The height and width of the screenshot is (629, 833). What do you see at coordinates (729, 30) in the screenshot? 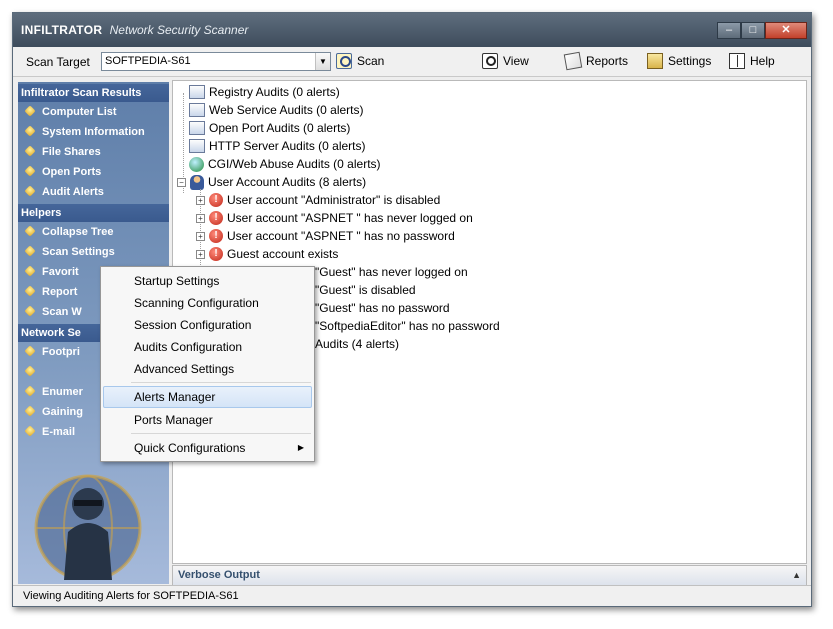
I see `minimize-button: –` at bounding box center [729, 30].